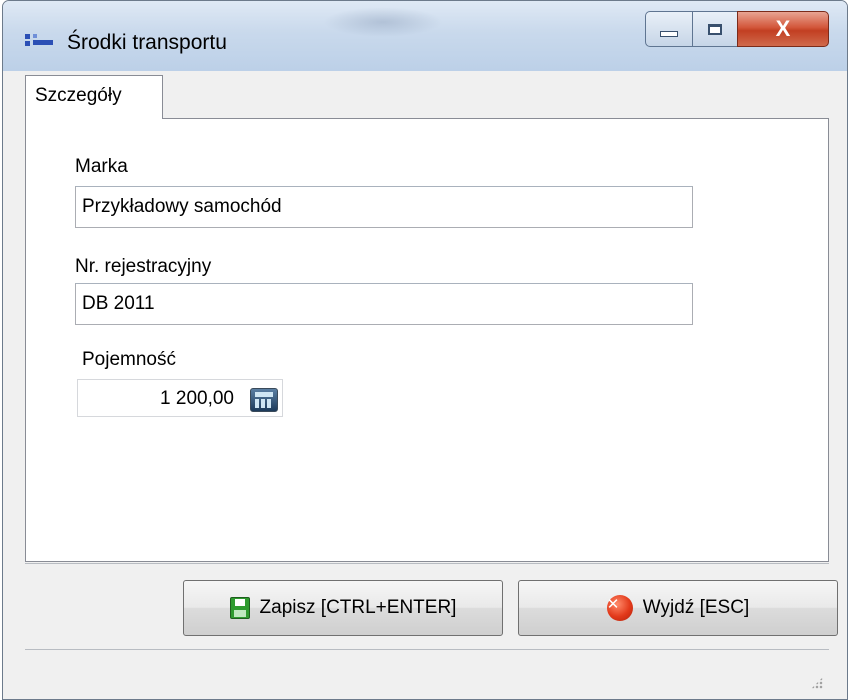 This screenshot has width=848, height=700. I want to click on nr-rejestracyjny-value: DB 2011, so click(118, 303).